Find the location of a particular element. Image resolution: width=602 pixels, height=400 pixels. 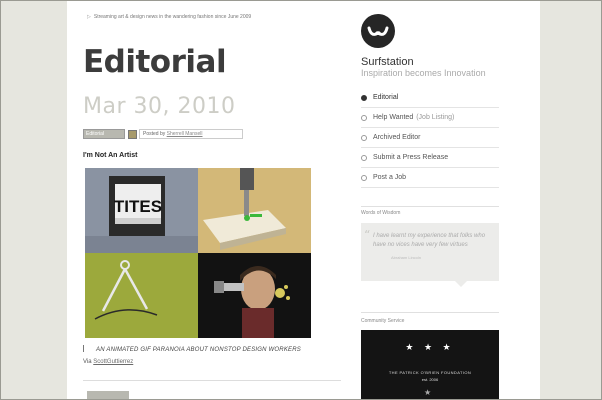

words-of-wisdom-title: Words of Wisdom is located at coordinates (381, 213).